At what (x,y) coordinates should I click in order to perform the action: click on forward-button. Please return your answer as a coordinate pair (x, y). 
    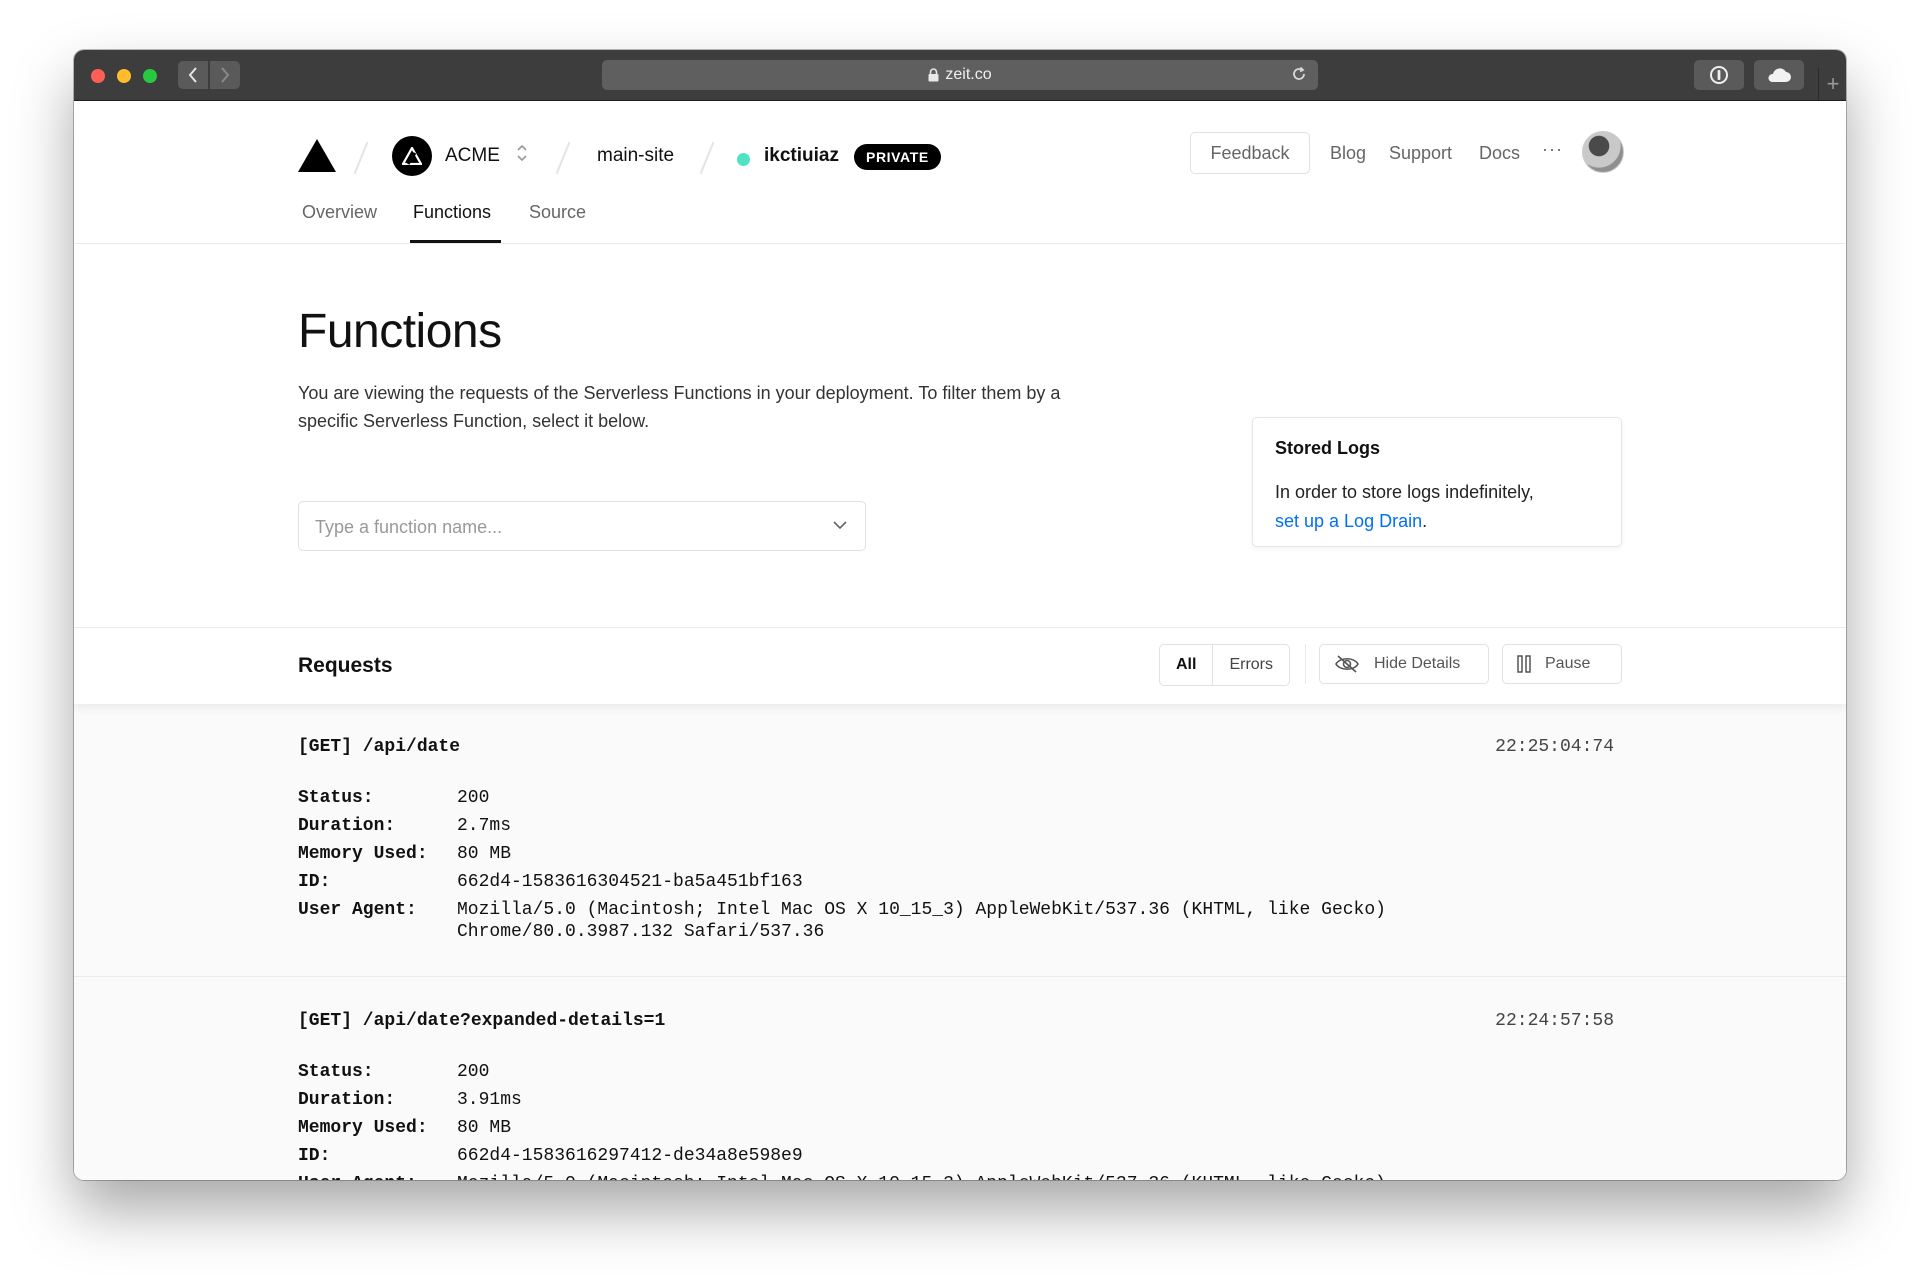
    Looking at the image, I should click on (225, 75).